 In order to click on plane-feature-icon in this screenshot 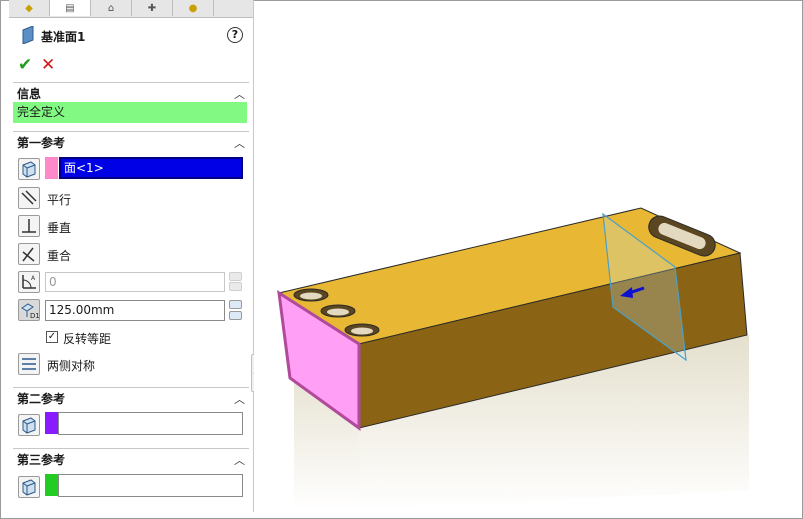, I will do `click(28, 35)`.